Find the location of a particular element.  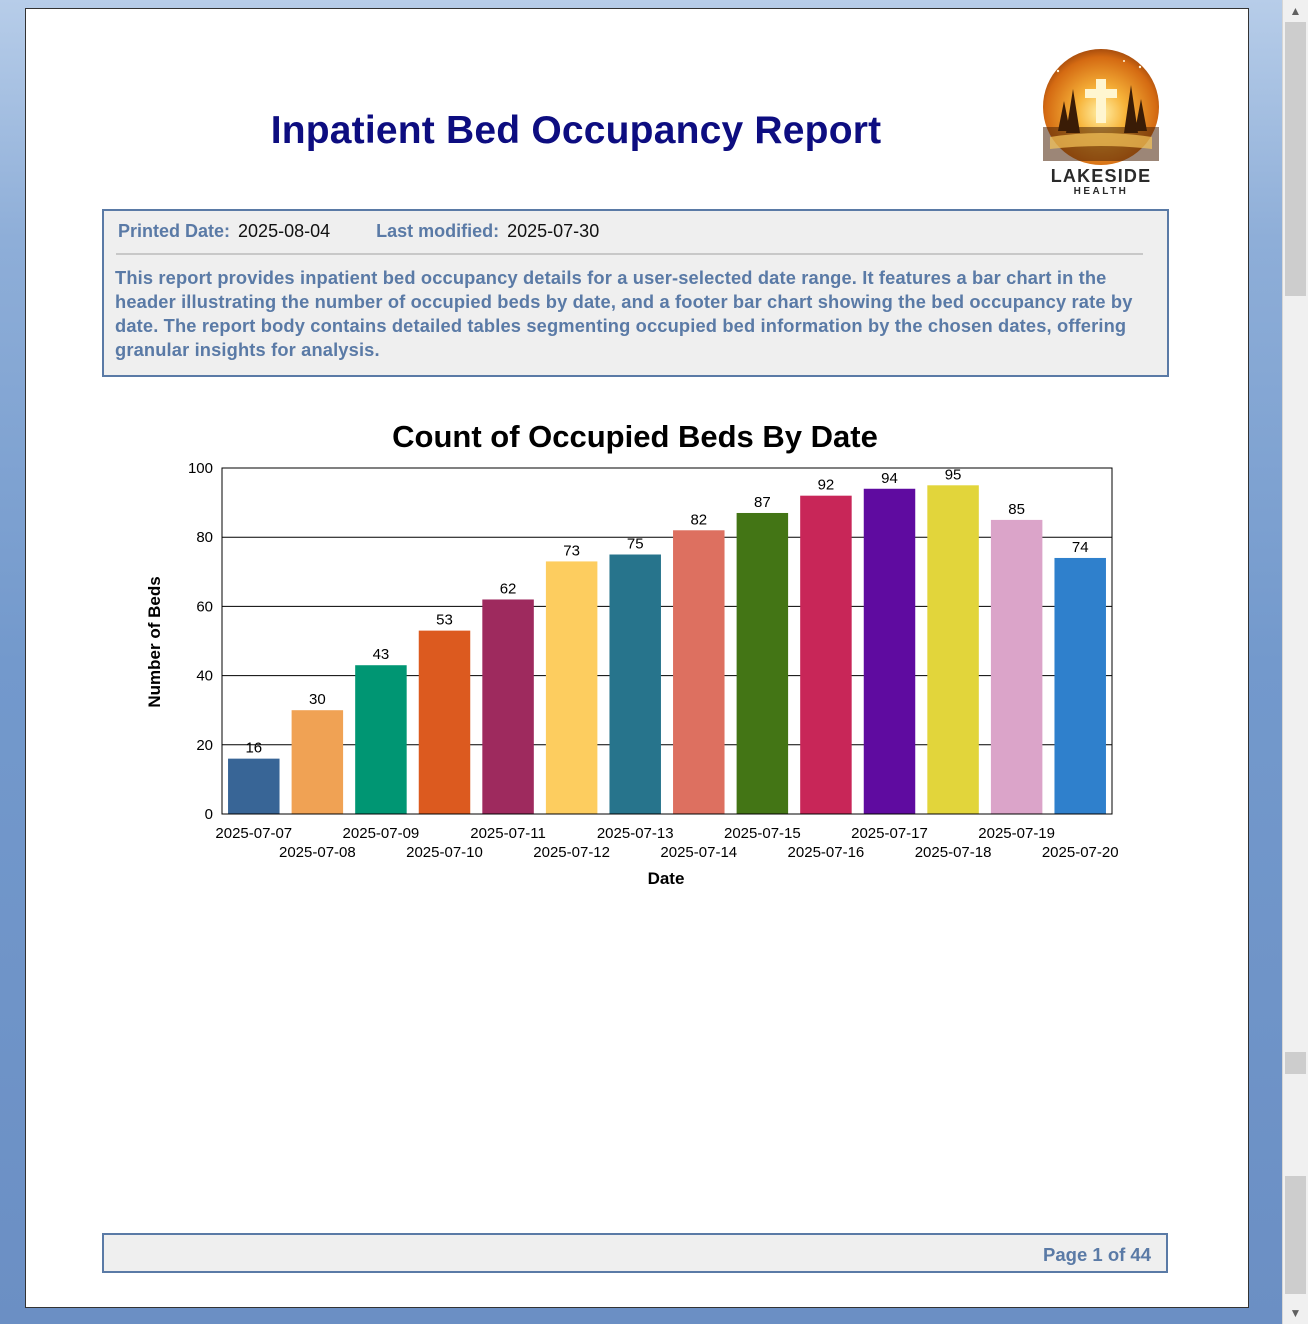

report-footer: Page 1 of 44 is located at coordinates (635, 1253).